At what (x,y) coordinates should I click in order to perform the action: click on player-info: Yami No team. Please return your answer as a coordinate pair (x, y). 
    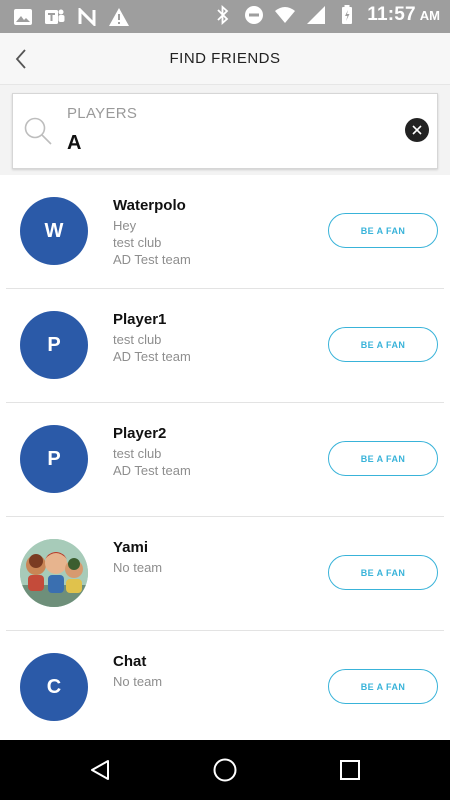
    Looking at the image, I should click on (137, 557).